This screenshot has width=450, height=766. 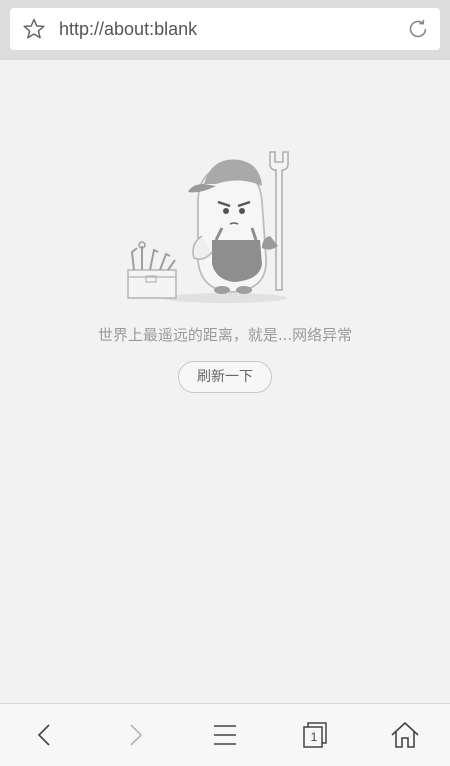 I want to click on menu-icon, so click(x=225, y=735).